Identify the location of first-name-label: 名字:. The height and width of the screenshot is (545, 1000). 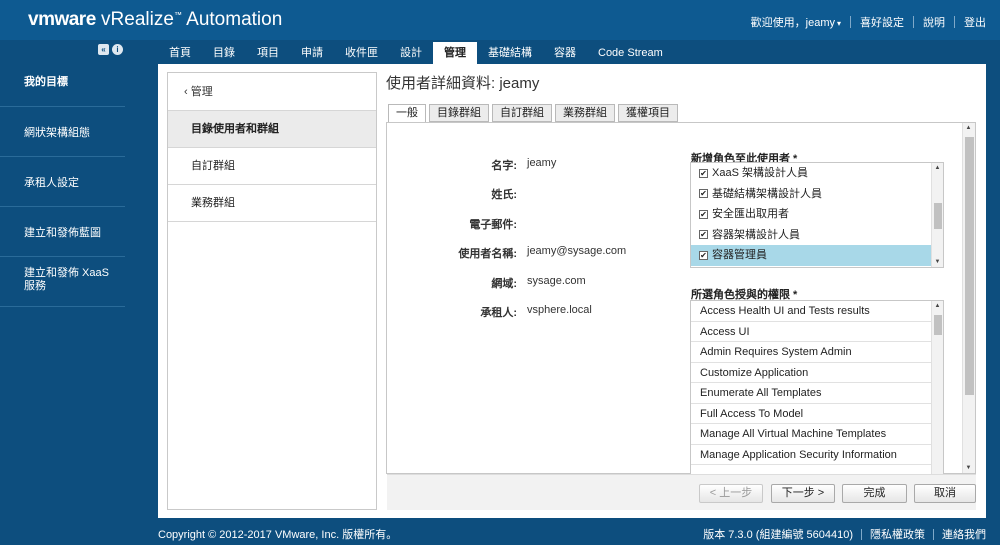
(504, 166).